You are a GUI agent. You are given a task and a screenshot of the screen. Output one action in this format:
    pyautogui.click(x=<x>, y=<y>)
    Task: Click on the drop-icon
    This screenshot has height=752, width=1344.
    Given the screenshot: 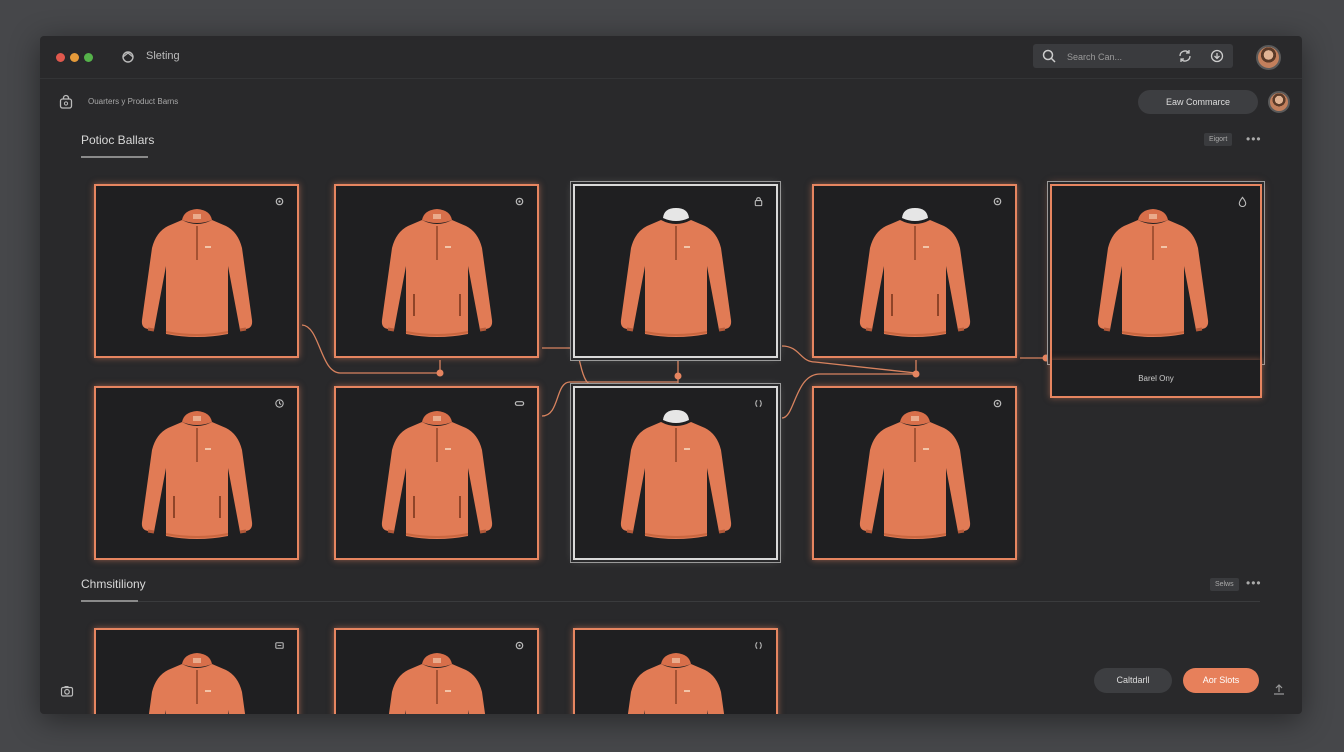 What is the action you would take?
    pyautogui.click(x=1242, y=201)
    